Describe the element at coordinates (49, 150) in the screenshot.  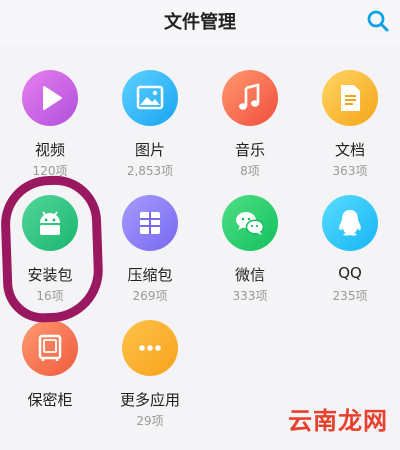
I see `category-label: 视频` at that location.